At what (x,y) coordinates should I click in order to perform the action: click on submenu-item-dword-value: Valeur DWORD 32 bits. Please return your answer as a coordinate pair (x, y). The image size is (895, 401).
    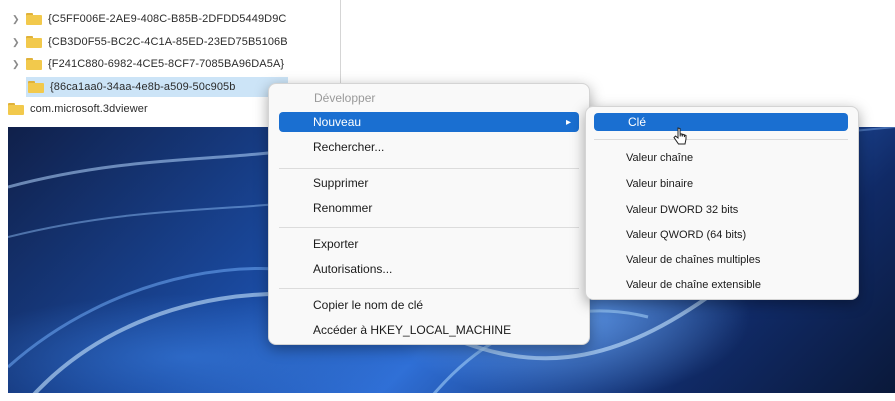
    Looking at the image, I should click on (721, 210).